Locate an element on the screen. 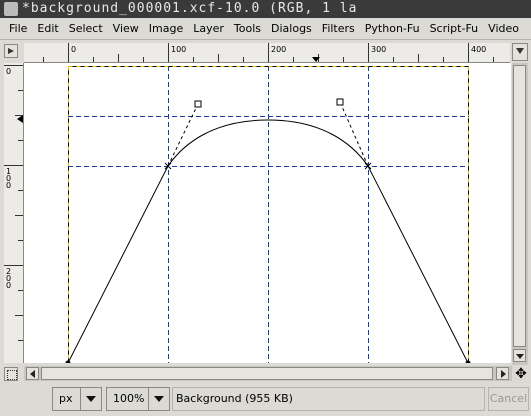  zoom-value: 100% is located at coordinates (129, 398).